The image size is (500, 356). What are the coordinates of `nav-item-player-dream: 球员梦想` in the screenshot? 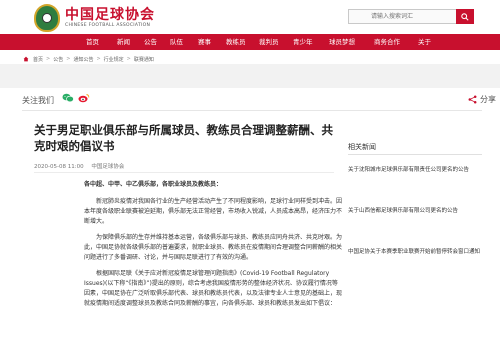 It's located at (342, 42).